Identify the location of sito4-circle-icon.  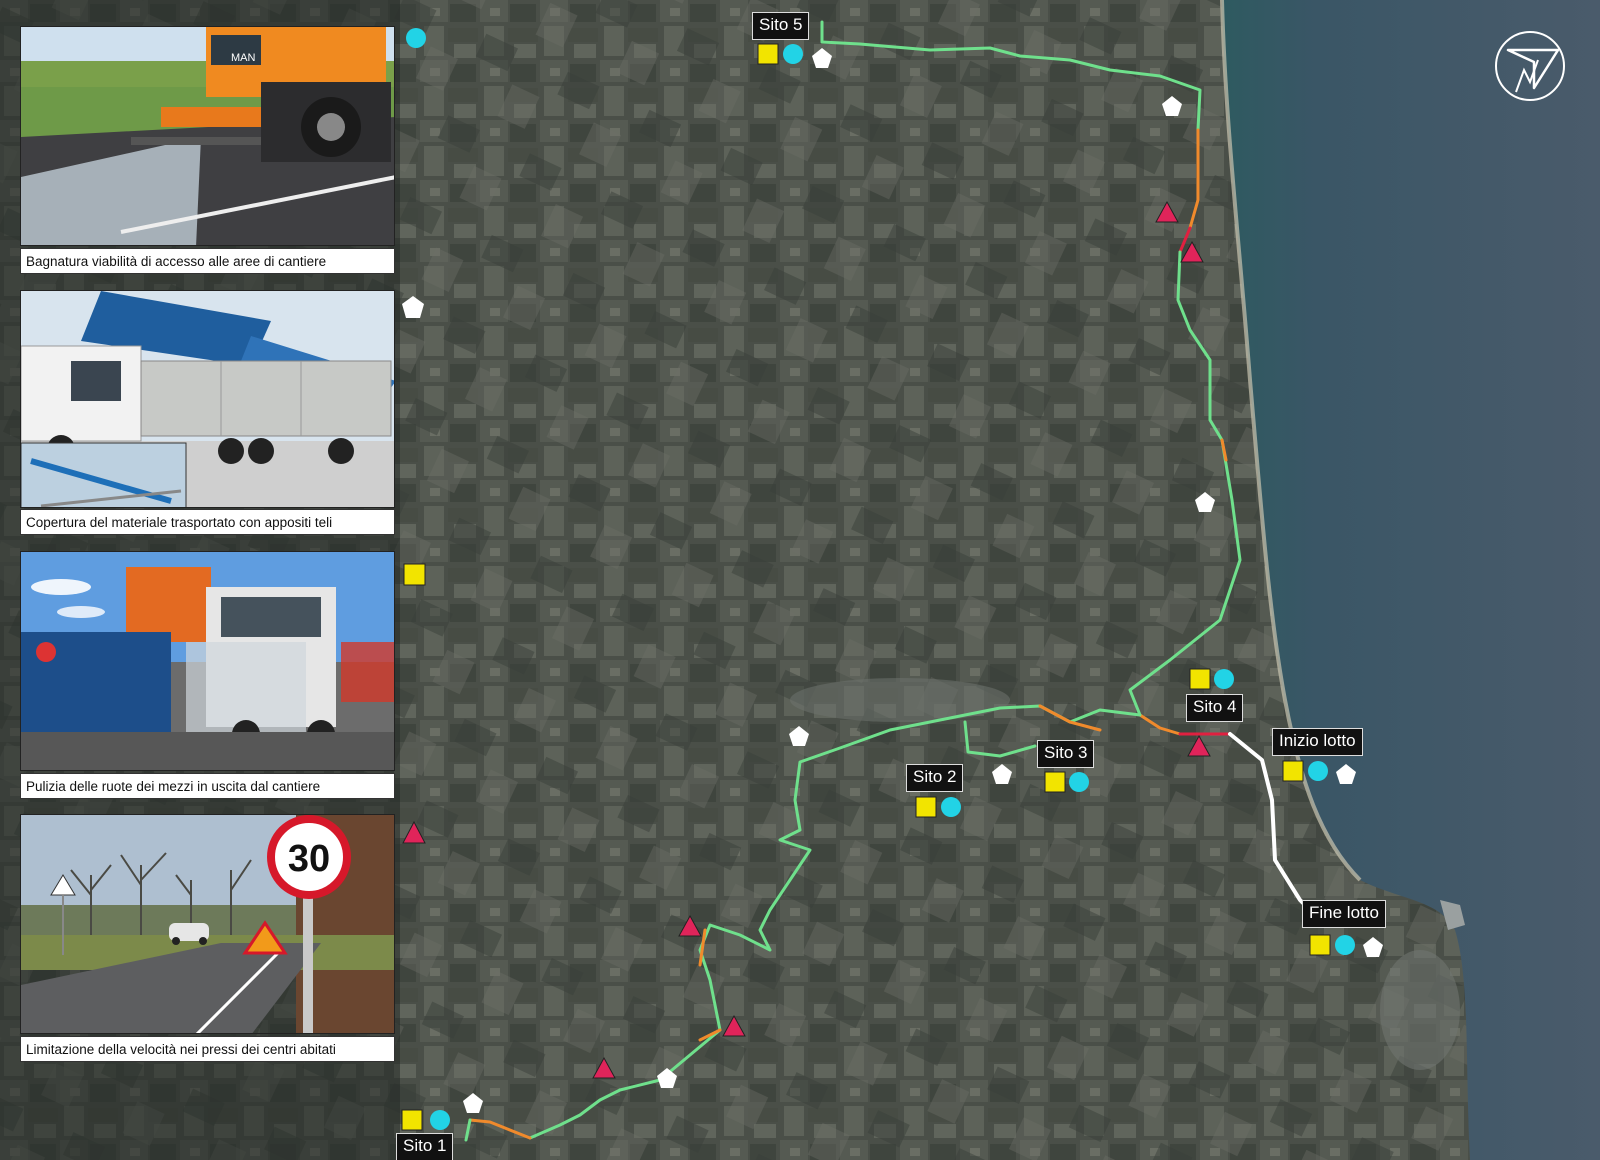
(1224, 679).